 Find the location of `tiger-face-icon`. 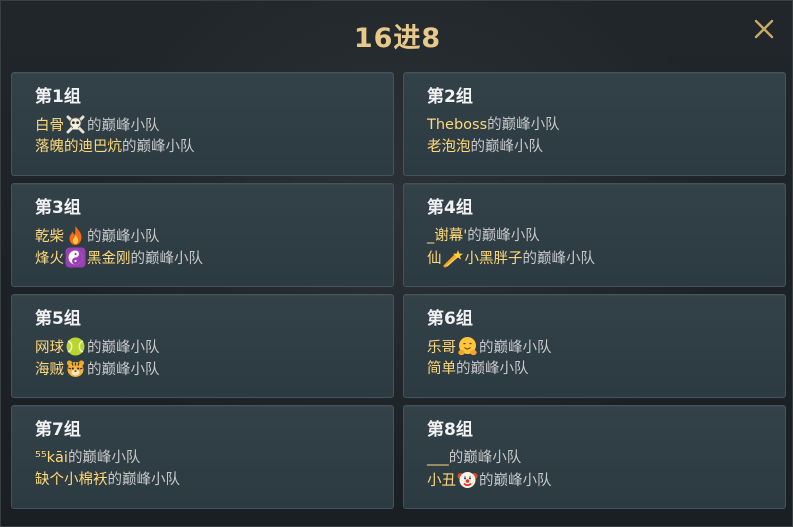

tiger-face-icon is located at coordinates (75, 368).